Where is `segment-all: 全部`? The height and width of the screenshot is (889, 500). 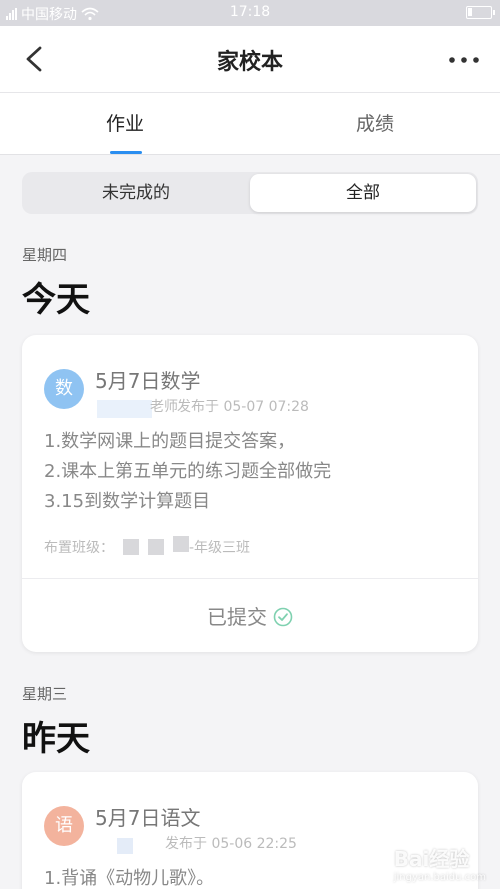 segment-all: 全部 is located at coordinates (363, 193).